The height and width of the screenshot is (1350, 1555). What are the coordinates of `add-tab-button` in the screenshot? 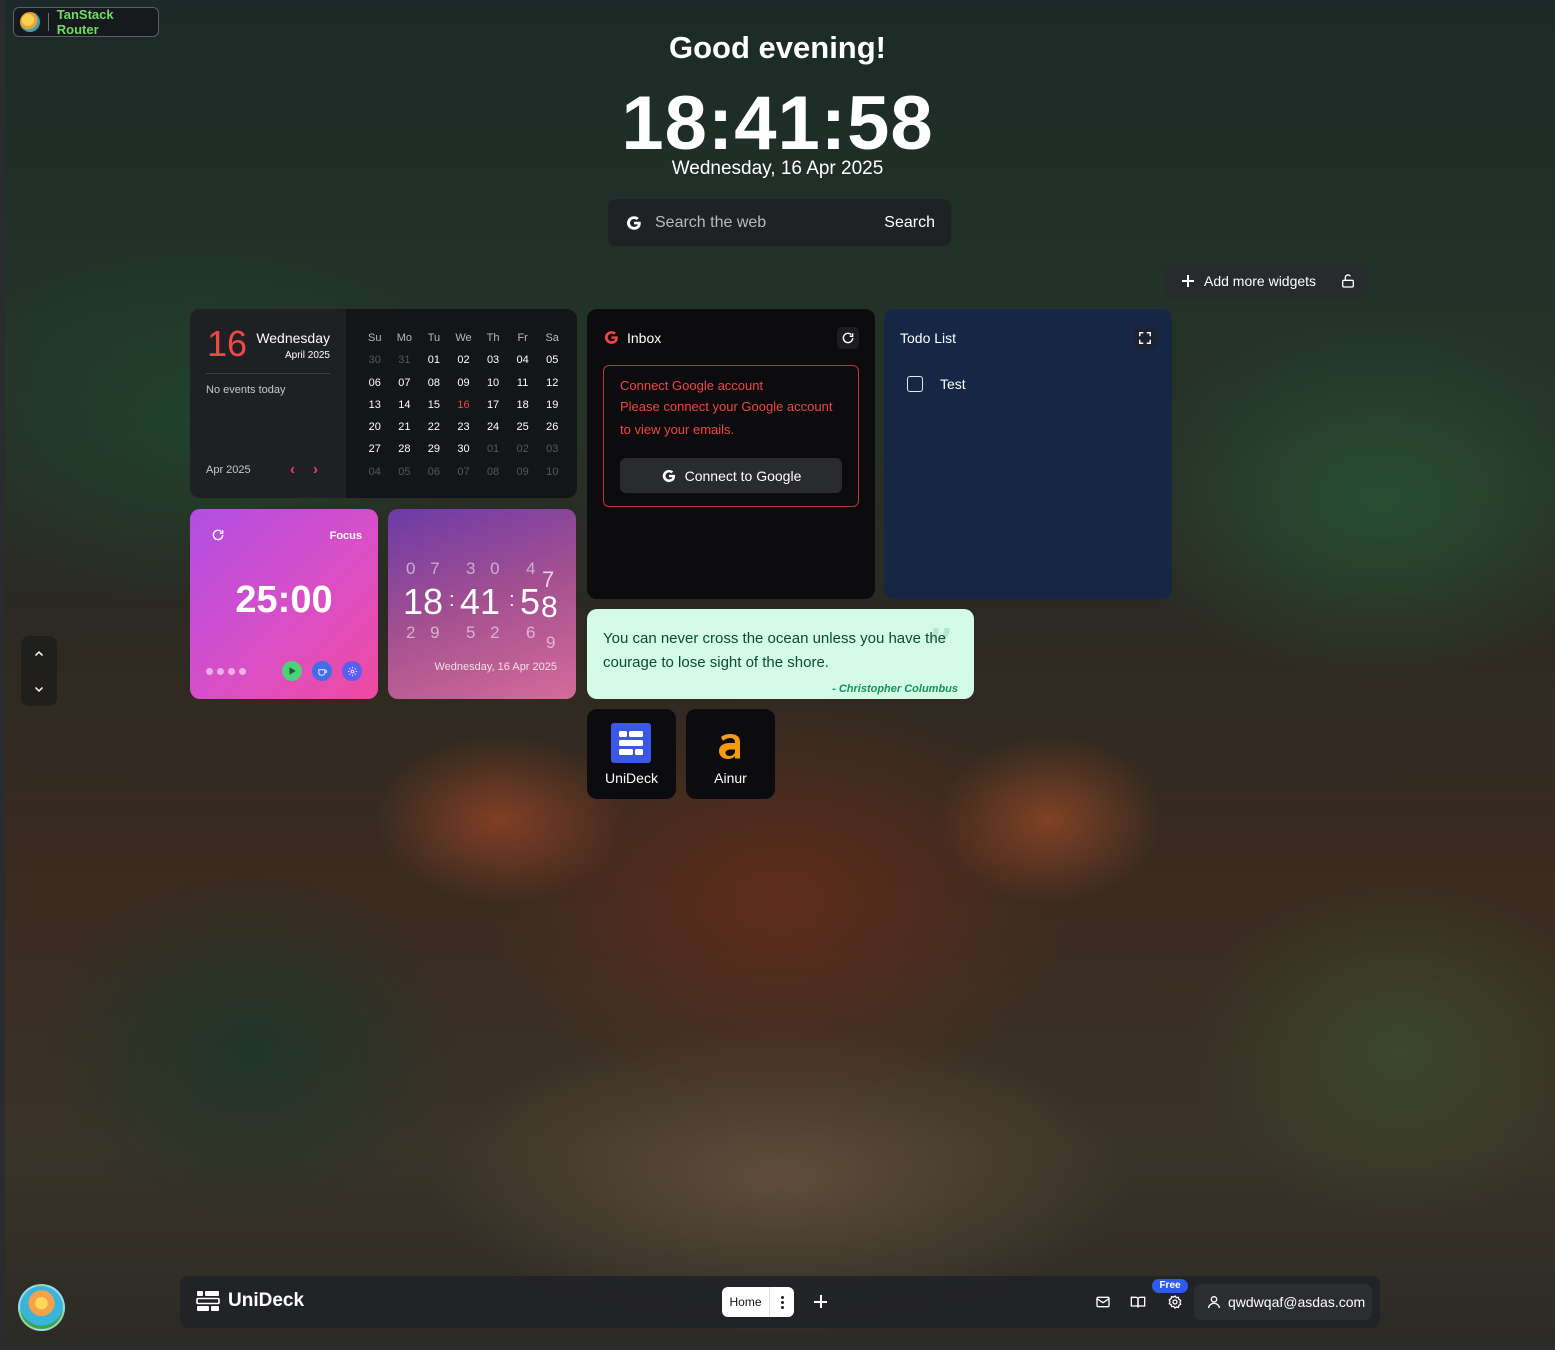 It's located at (820, 1301).